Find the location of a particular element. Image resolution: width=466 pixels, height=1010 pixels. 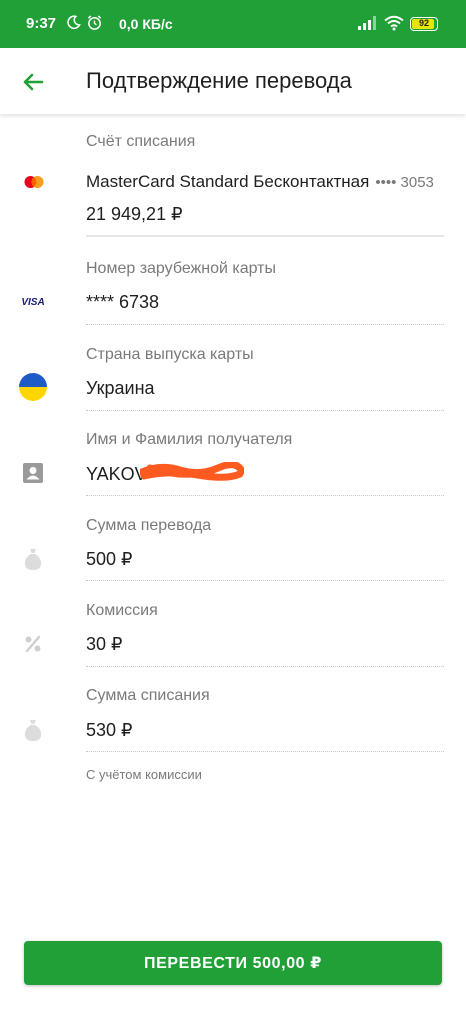

signal-icon is located at coordinates (367, 23).